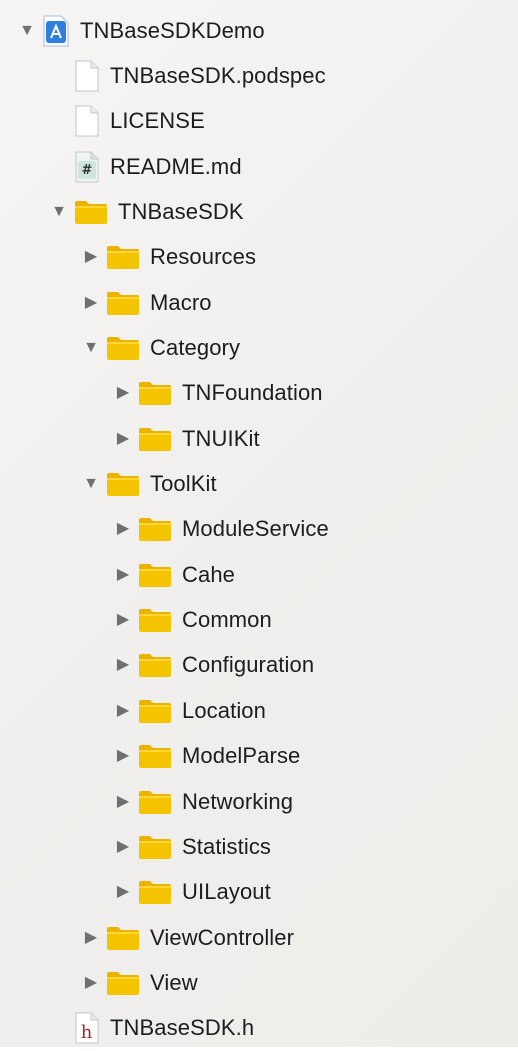 The height and width of the screenshot is (1051, 518). I want to click on navigator-item: # README.md, so click(259, 166).